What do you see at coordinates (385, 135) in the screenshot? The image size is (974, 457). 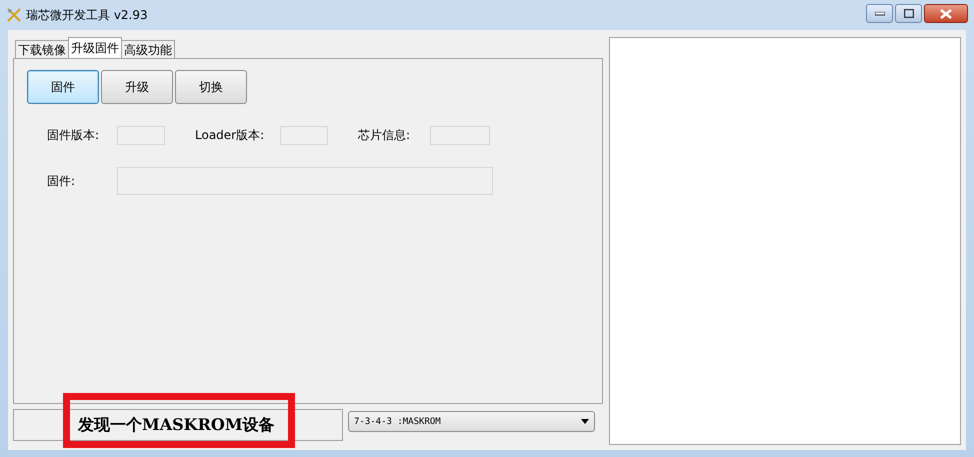 I see `field-label: 芯片信息:` at bounding box center [385, 135].